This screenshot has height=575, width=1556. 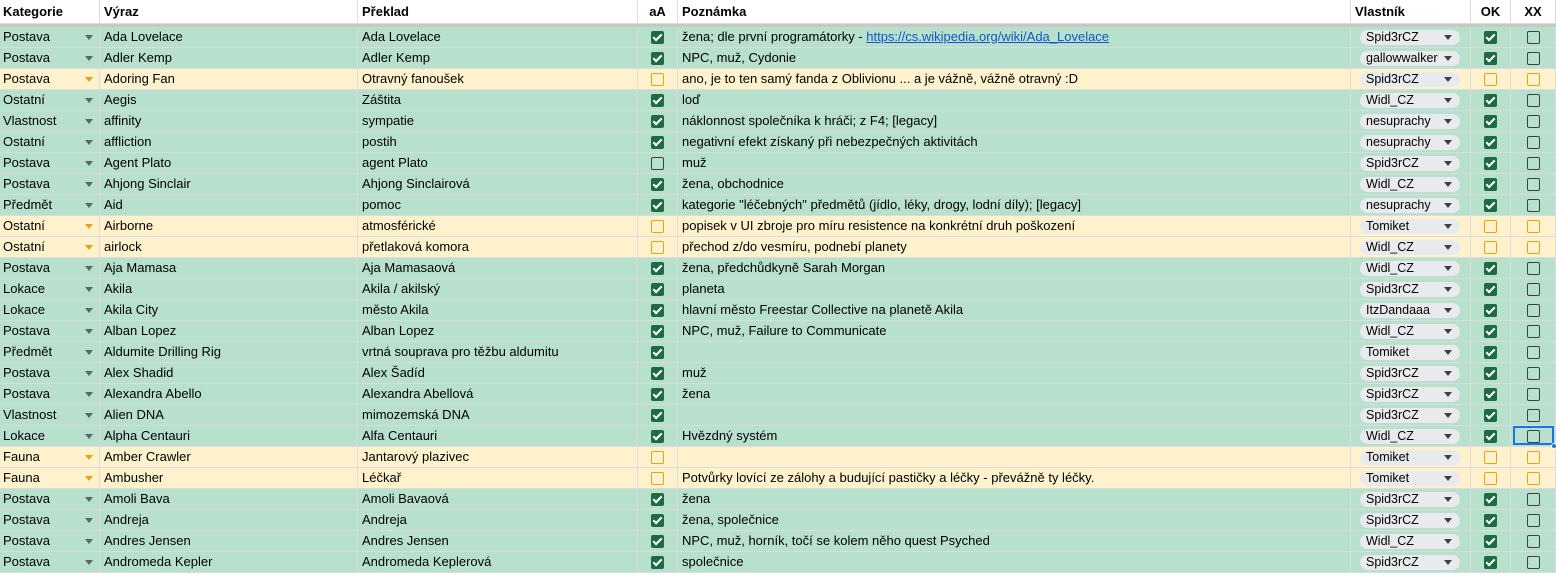 What do you see at coordinates (498, 310) in the screenshot?
I see `translation-cell: město Akila` at bounding box center [498, 310].